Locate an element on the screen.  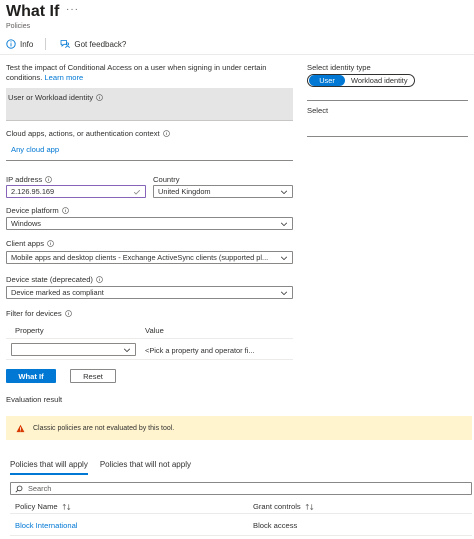
page-subtitle: Policies is located at coordinates (18, 26).